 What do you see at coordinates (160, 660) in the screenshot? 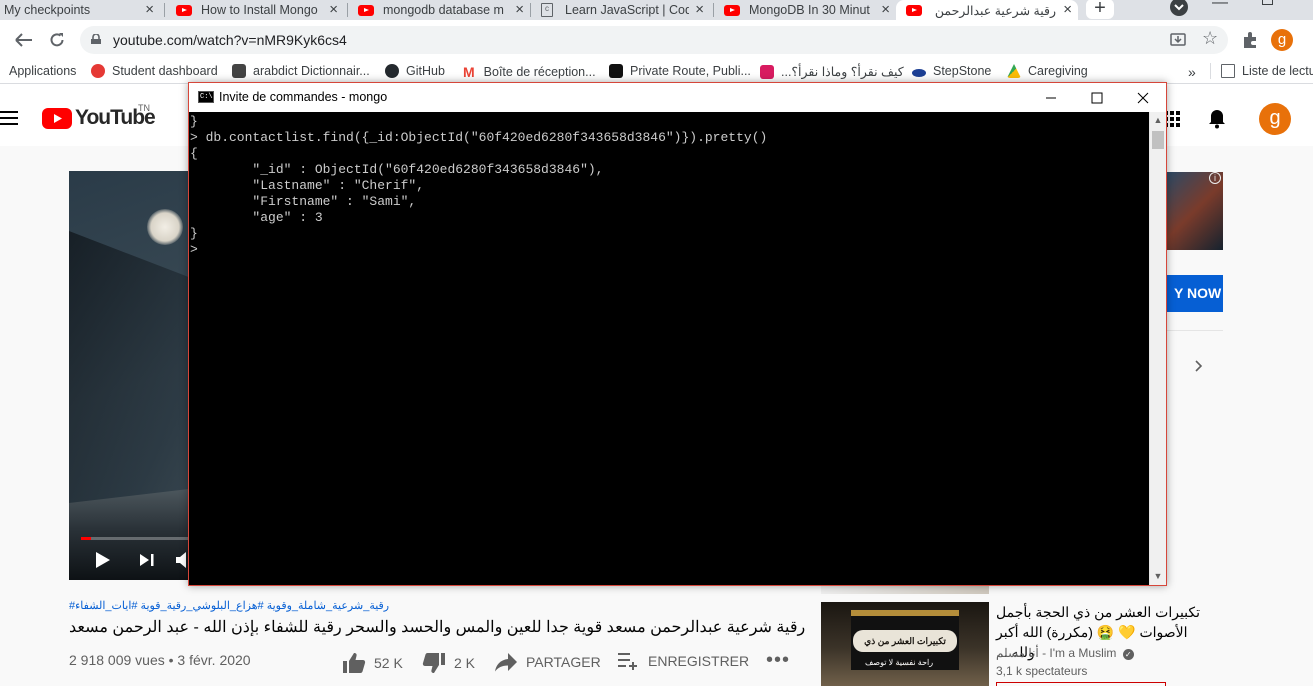
I see `video-view-count: 2 918 009 vues • 3 févr. 2020` at bounding box center [160, 660].